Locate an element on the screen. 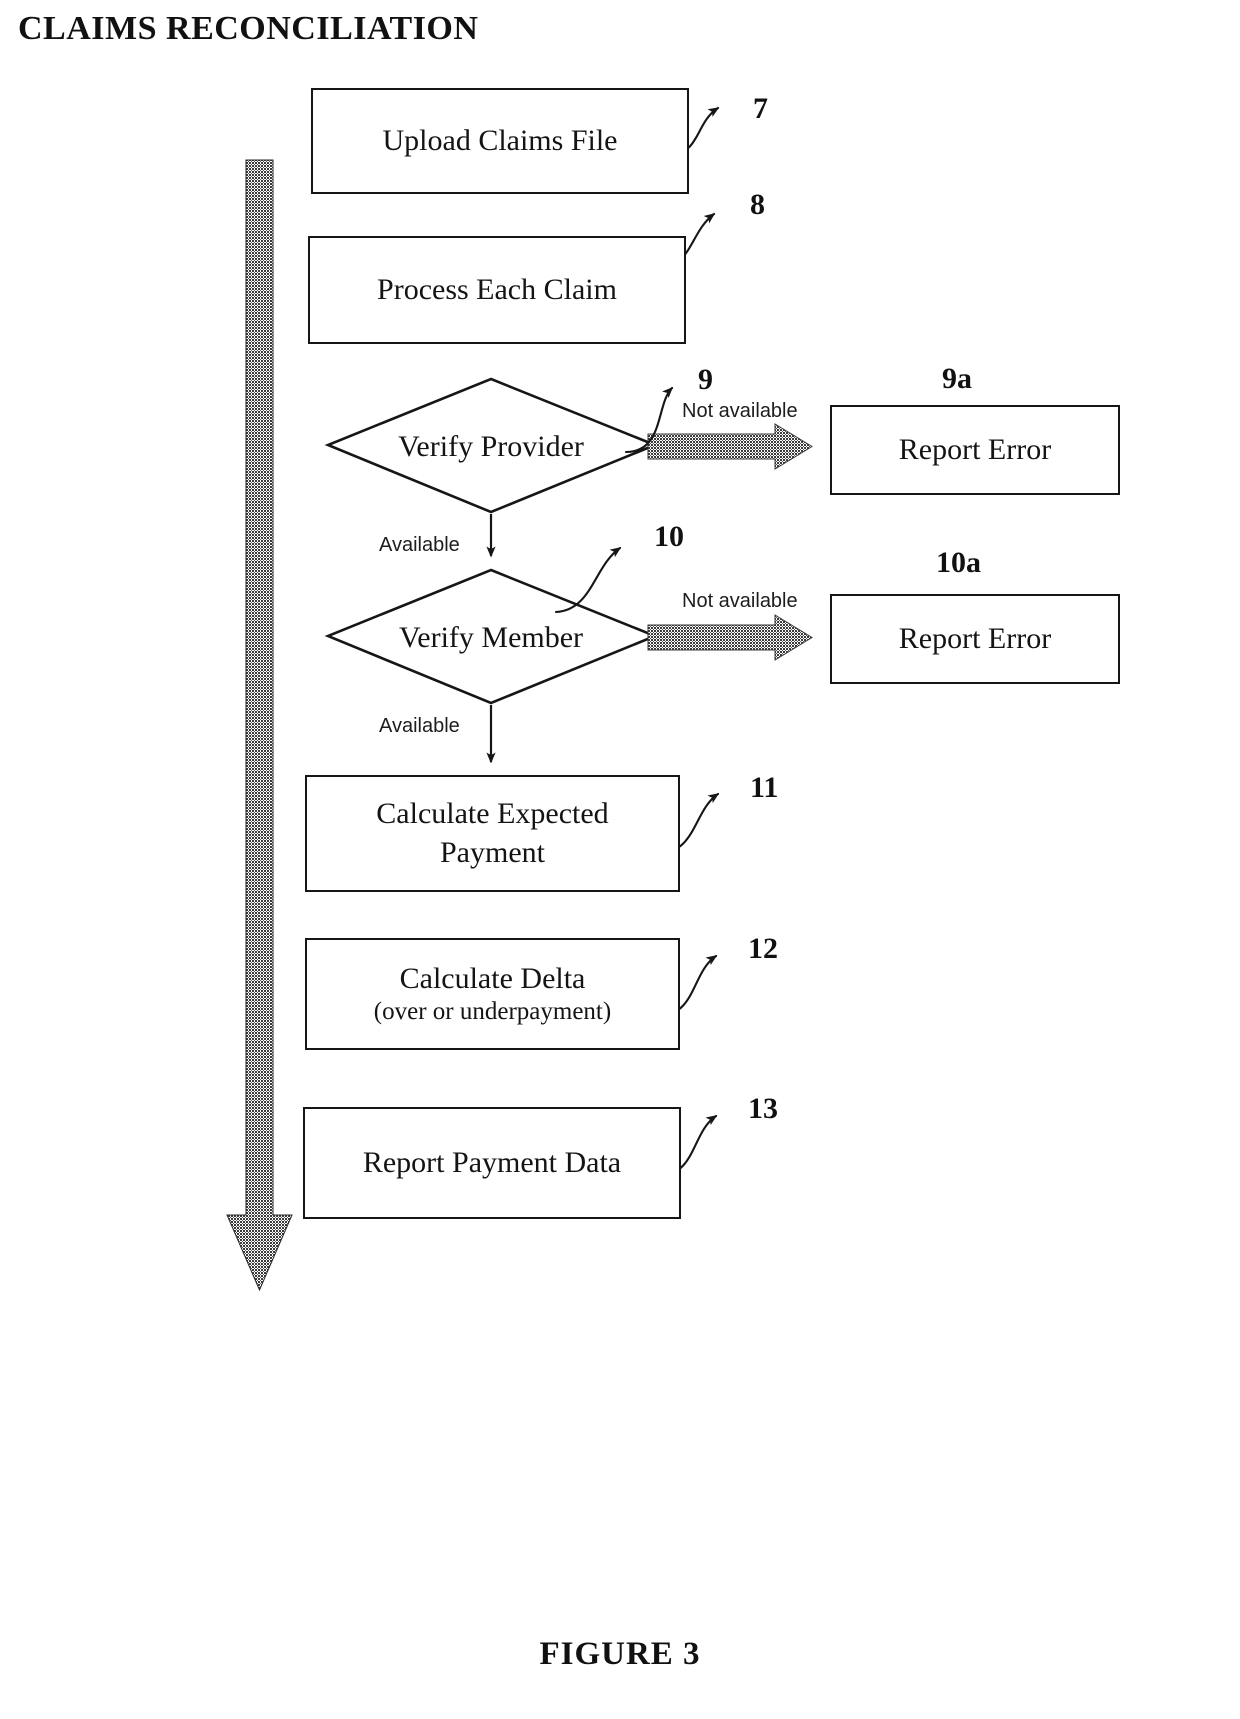  edge-label-provider-not-available: Not available is located at coordinates (740, 411).